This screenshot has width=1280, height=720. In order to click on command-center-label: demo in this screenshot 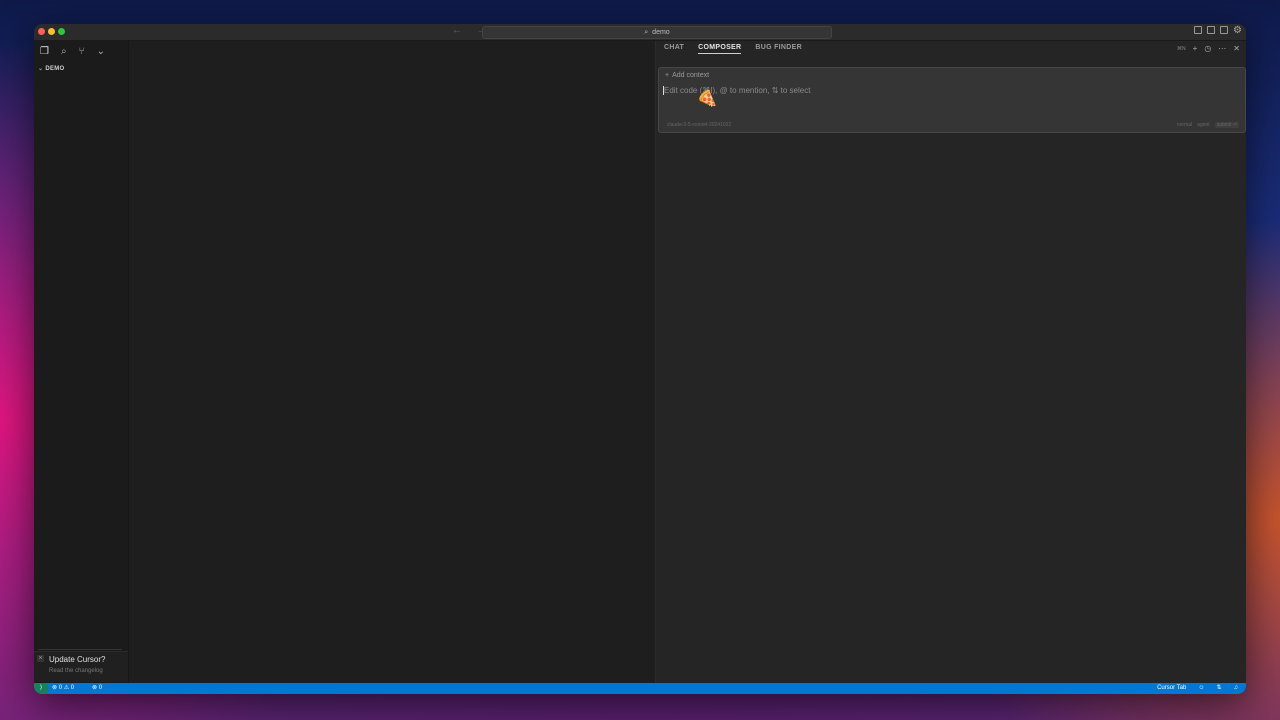, I will do `click(661, 32)`.